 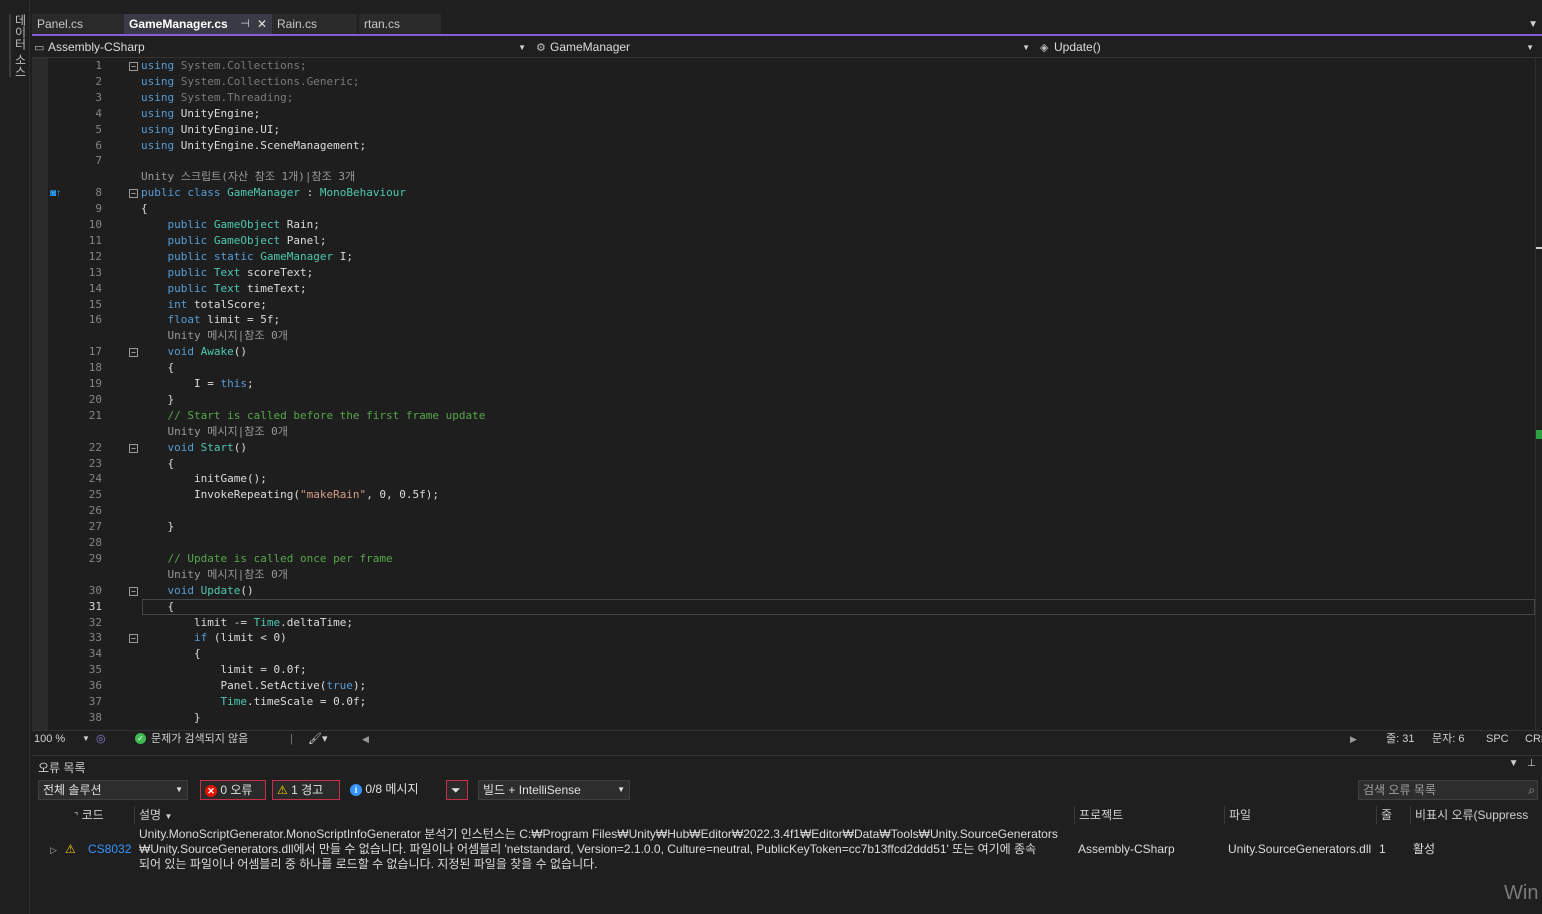 What do you see at coordinates (1497, 739) in the screenshot?
I see `indent-mode: SPC` at bounding box center [1497, 739].